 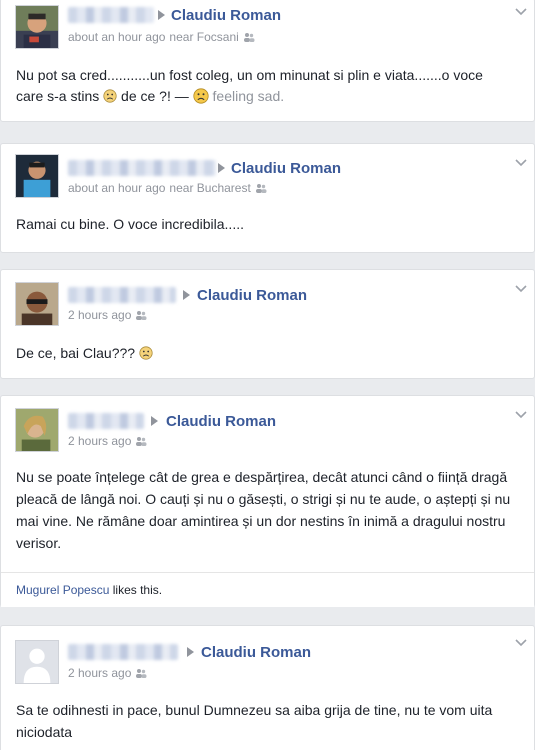 I want to click on location: near Bucharest, so click(x=209, y=188).